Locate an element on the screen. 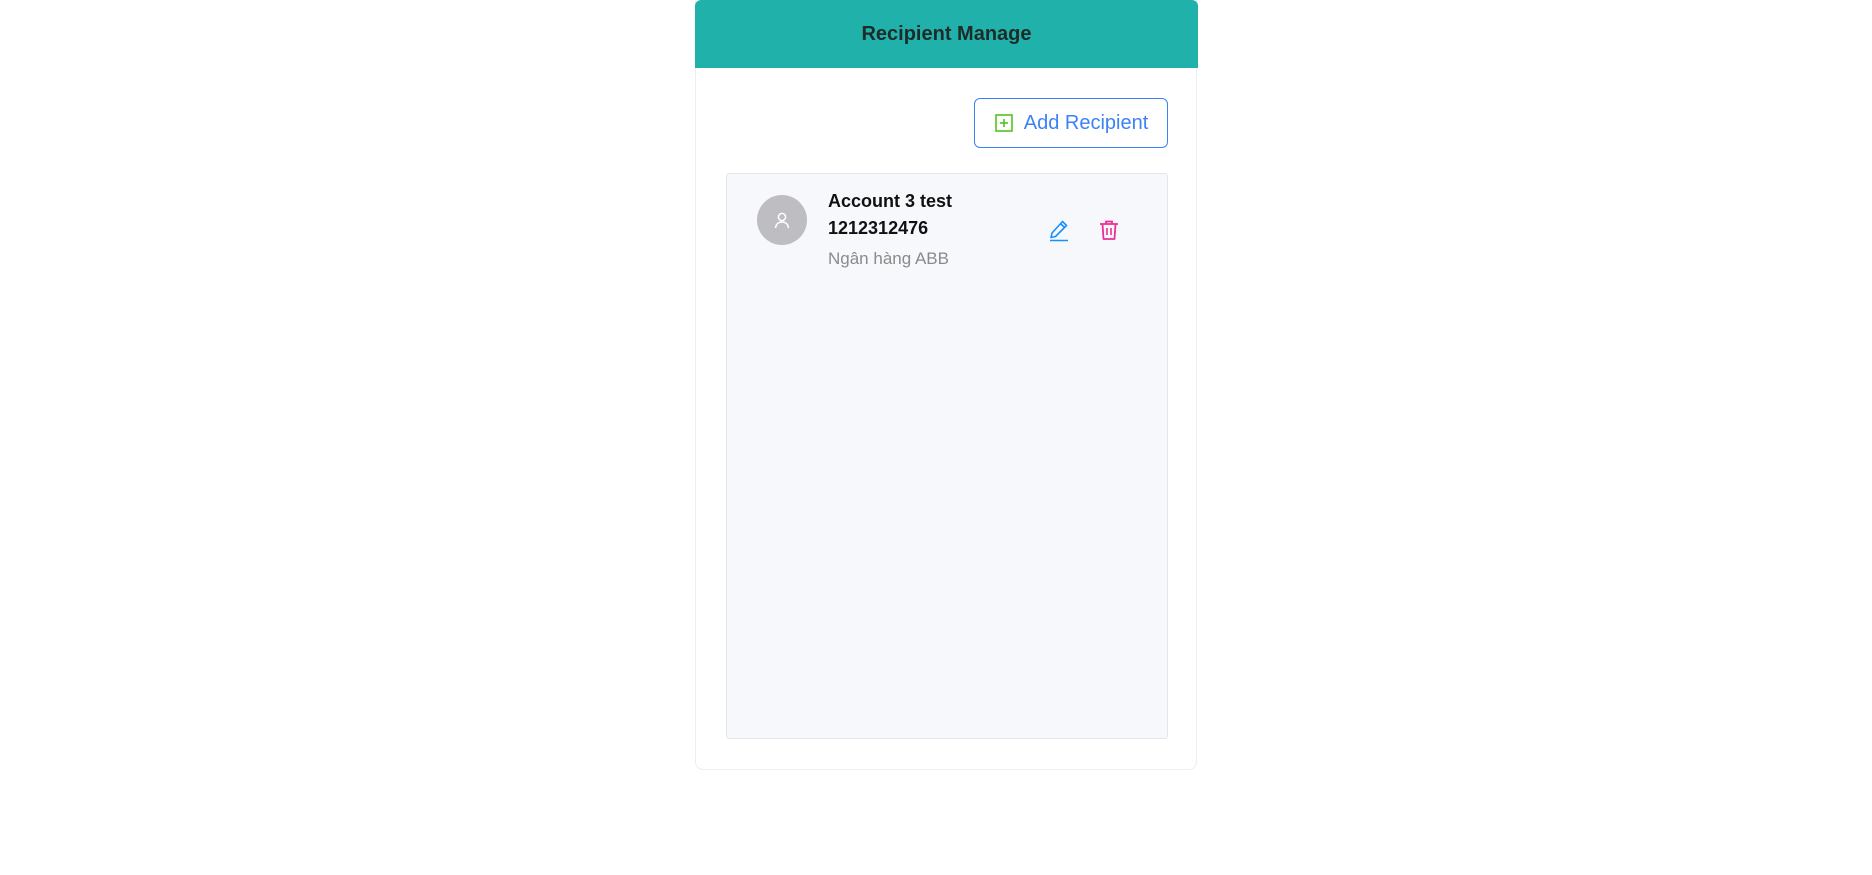 This screenshot has height=875, width=1872. list-item: Account 3 test 1212312476 Ngân hàng ABB is located at coordinates (947, 229).